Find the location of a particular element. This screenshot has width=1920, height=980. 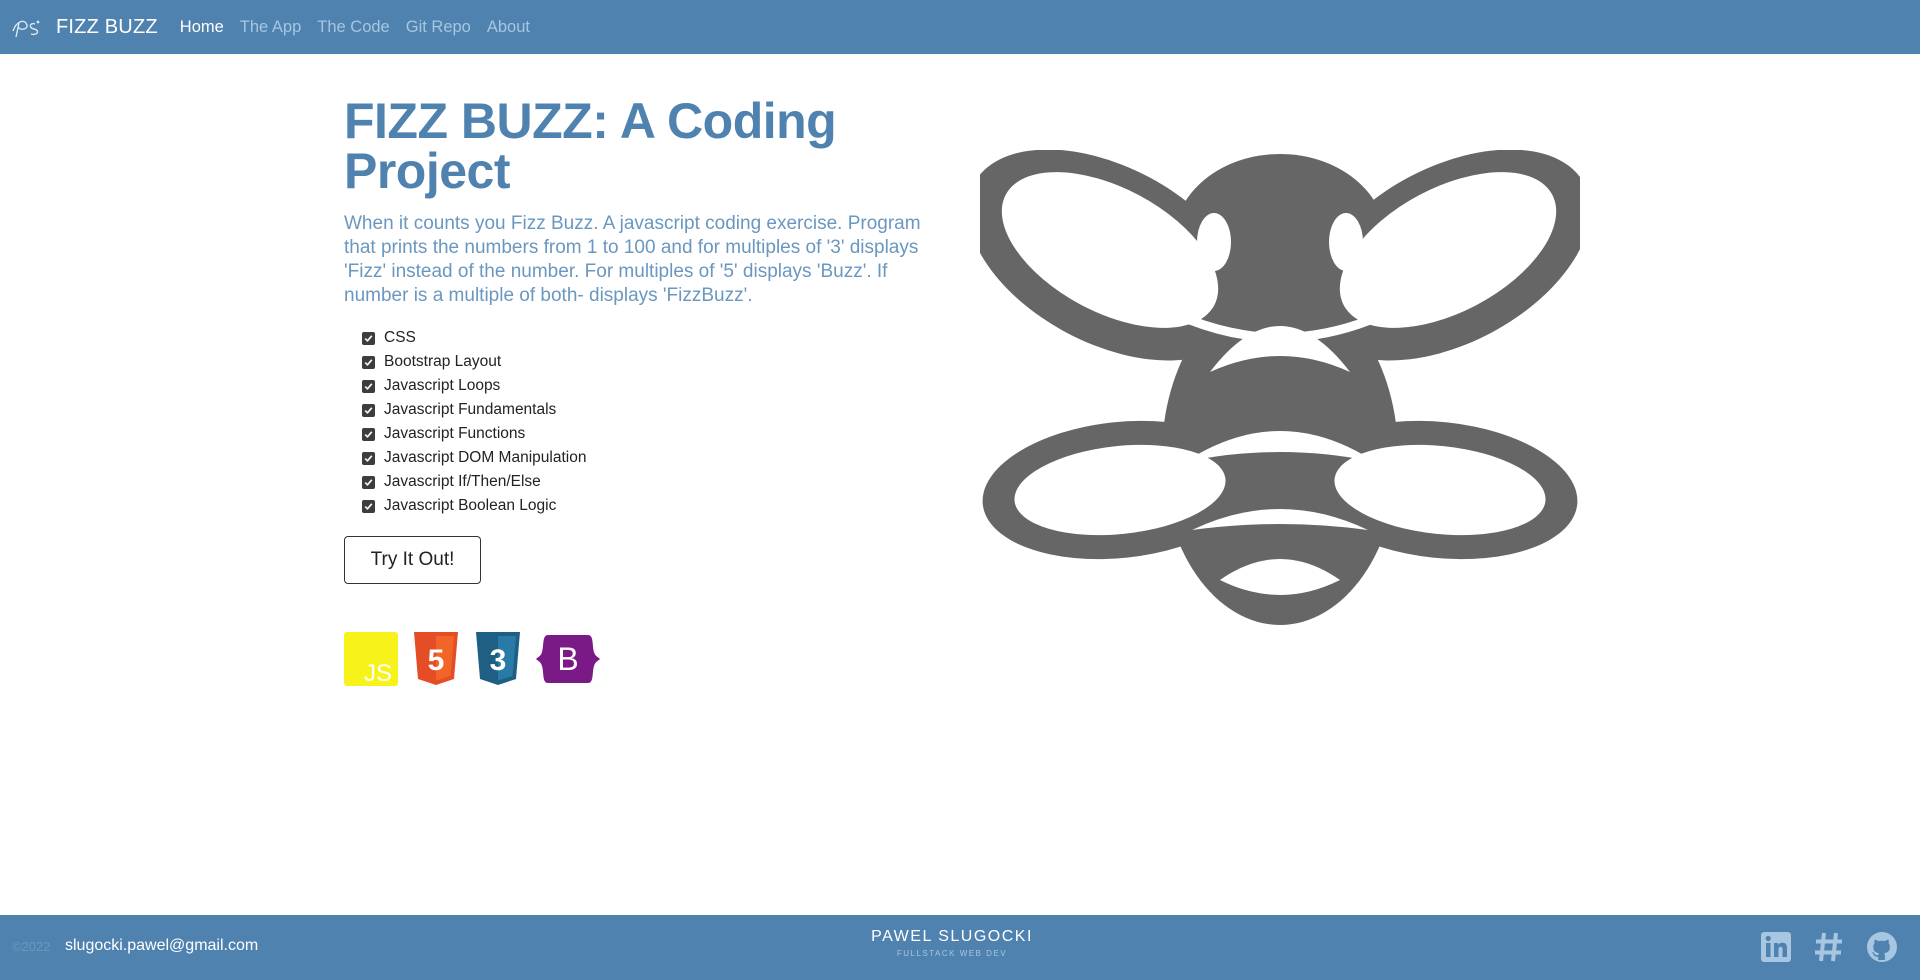

footer-email-link: slugocki.pawel@gmail.com is located at coordinates (161, 946).